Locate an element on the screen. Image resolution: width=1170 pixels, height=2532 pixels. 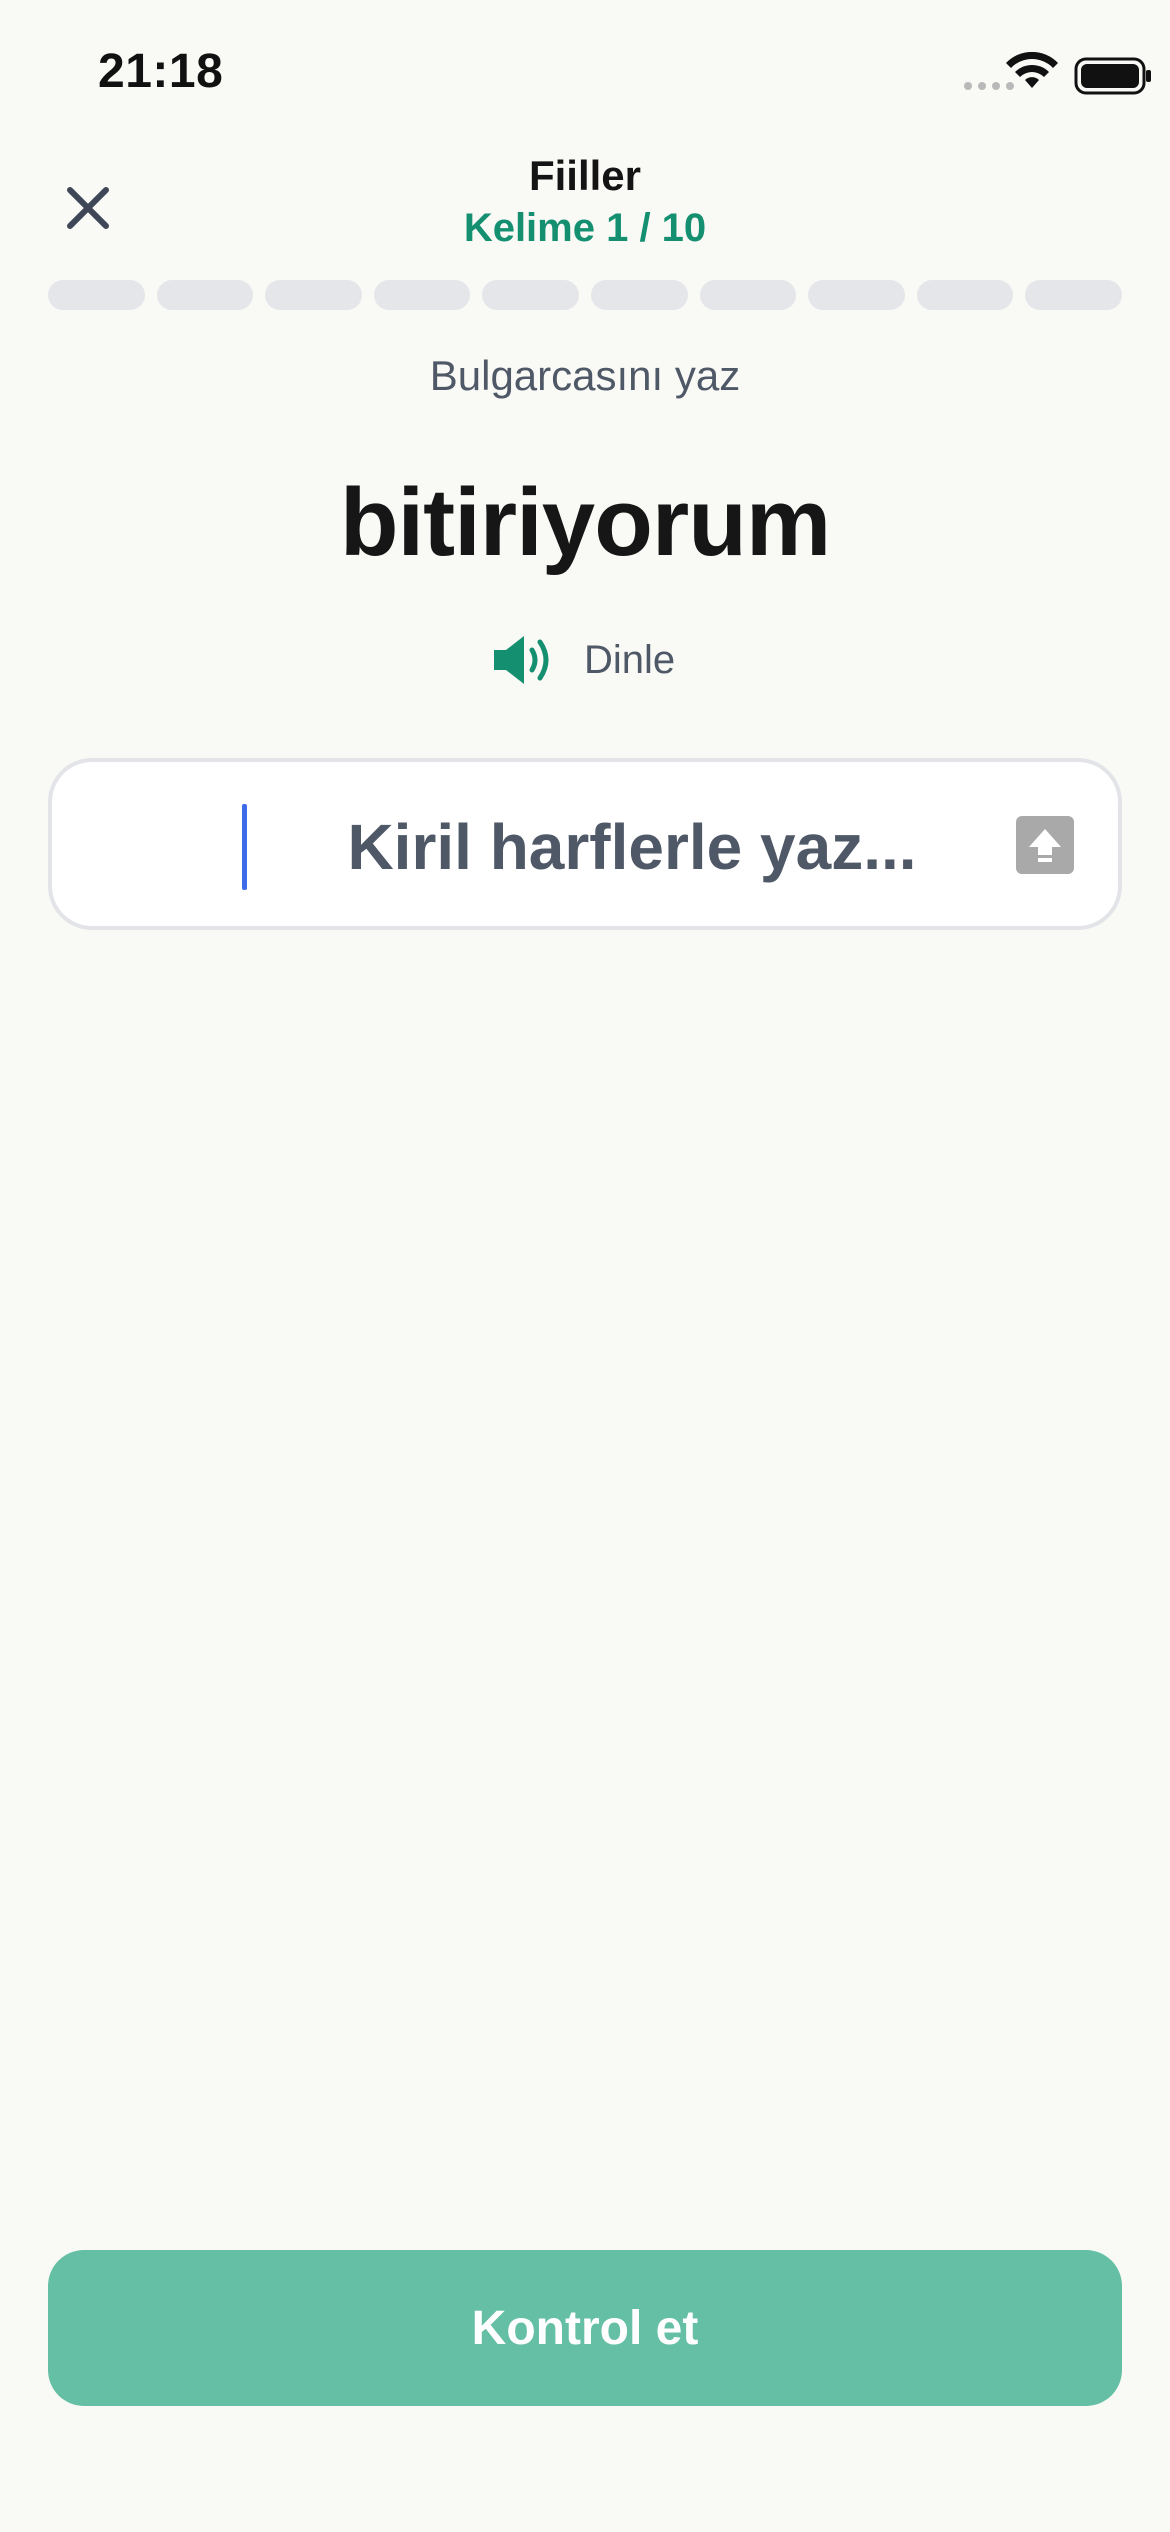
instruction-text: Bulgarcasını yaz is located at coordinates (585, 375).